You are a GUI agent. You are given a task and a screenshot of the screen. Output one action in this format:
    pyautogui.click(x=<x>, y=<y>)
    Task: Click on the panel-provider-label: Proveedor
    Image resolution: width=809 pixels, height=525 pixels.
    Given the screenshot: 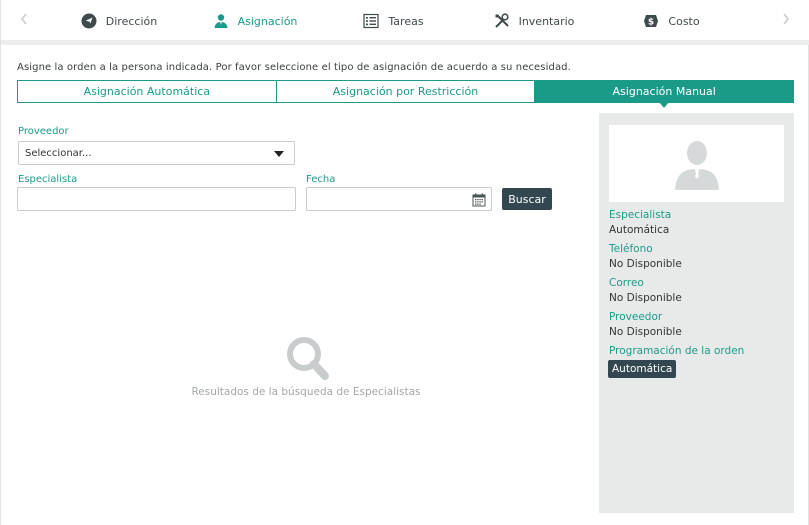 What is the action you would take?
    pyautogui.click(x=636, y=317)
    